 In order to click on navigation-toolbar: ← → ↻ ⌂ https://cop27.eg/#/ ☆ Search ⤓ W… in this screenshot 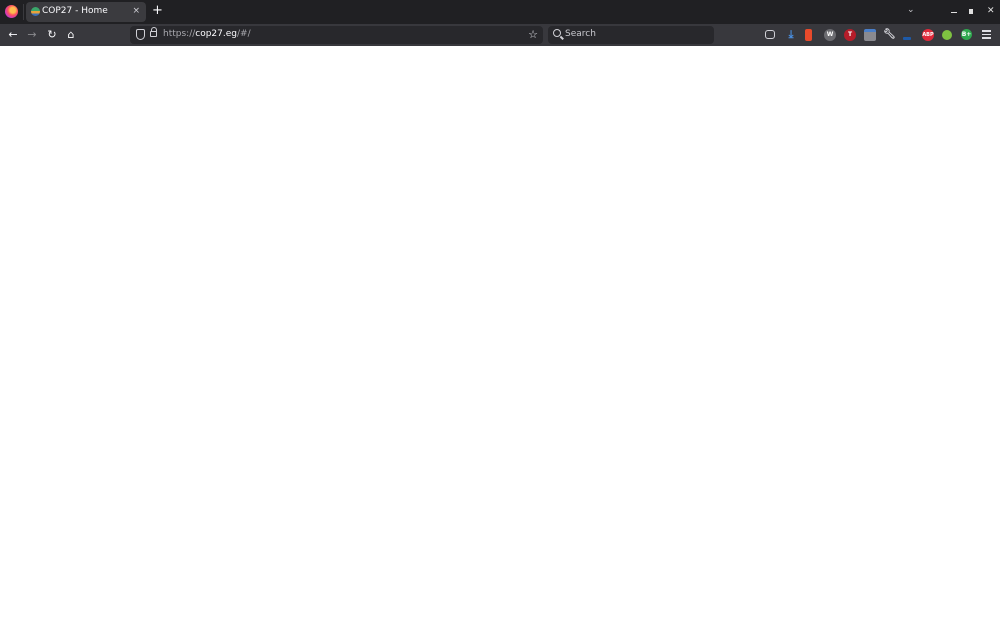, I will do `click(500, 35)`.